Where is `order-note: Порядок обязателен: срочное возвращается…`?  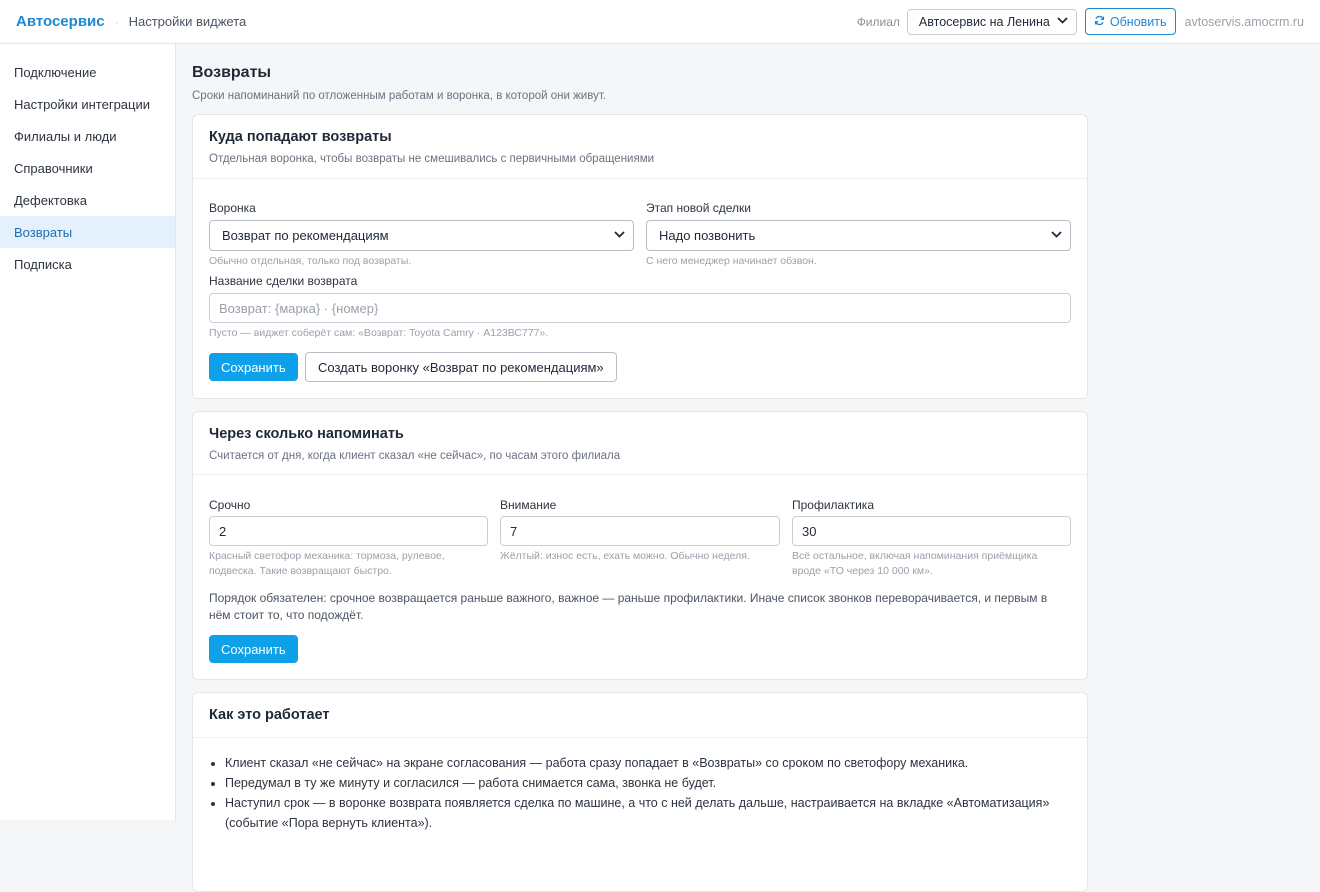
order-note: Порядок обязателен: срочное возвращается… is located at coordinates (628, 606).